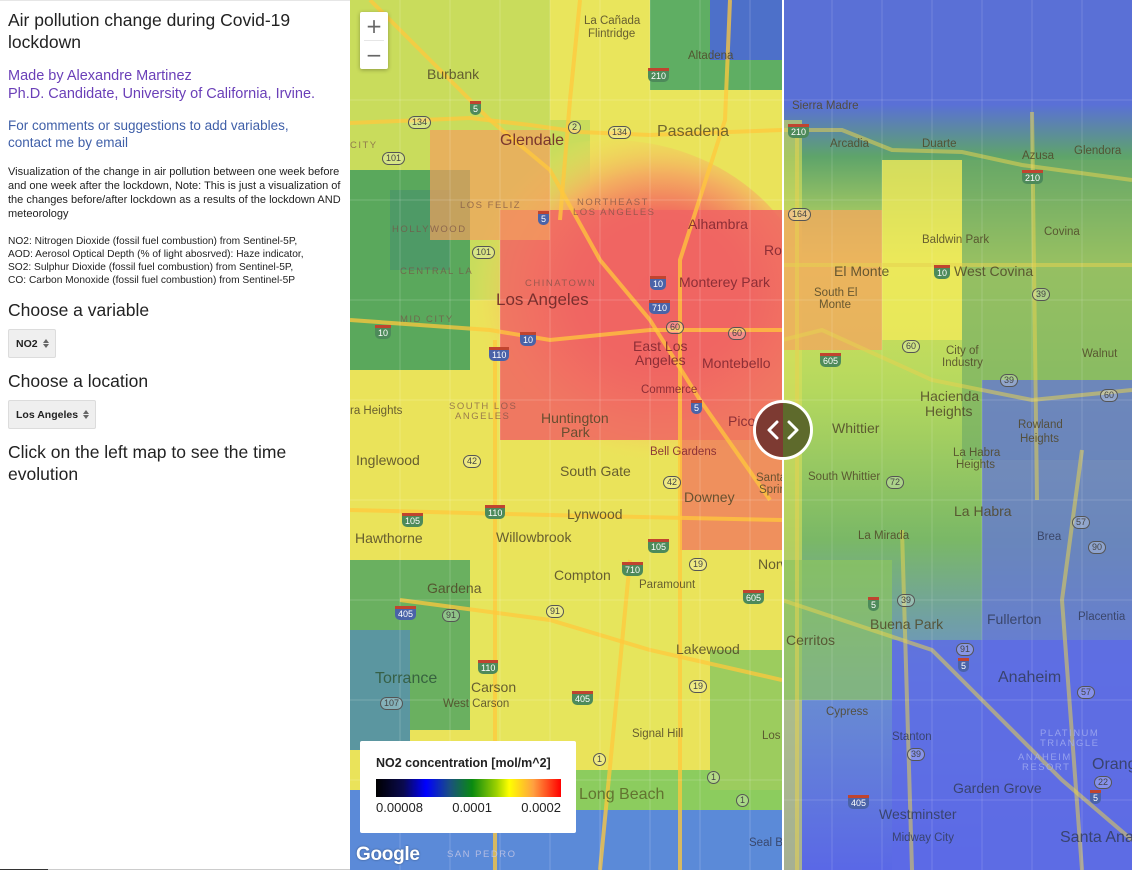  I want to click on map-label: Paramount, so click(667, 585).